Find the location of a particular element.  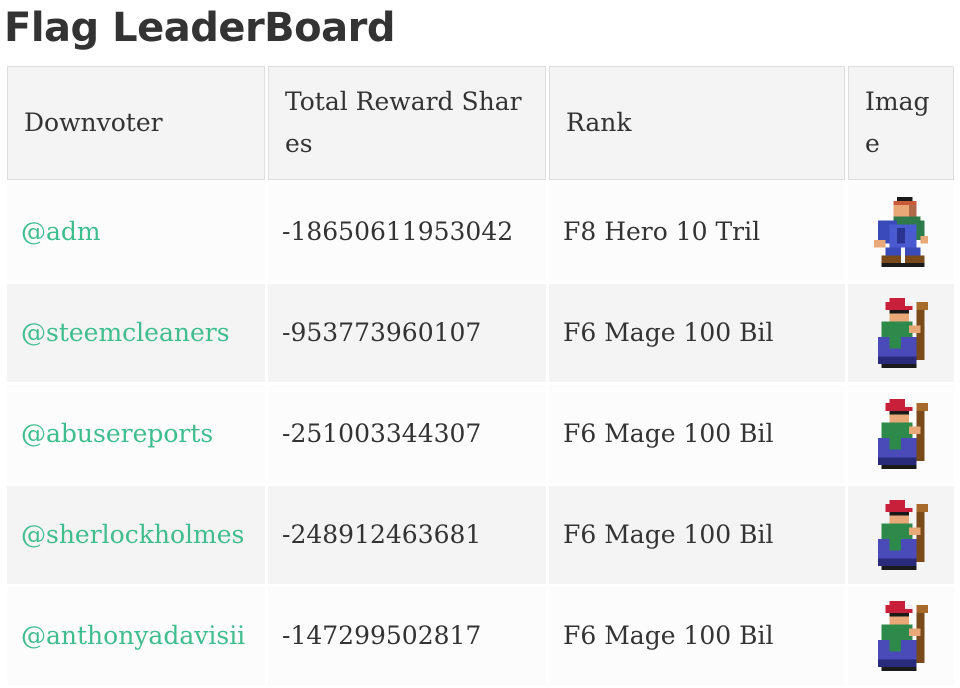

user-link-anthonyadavisii: @anthonyadavisii is located at coordinates (133, 635).